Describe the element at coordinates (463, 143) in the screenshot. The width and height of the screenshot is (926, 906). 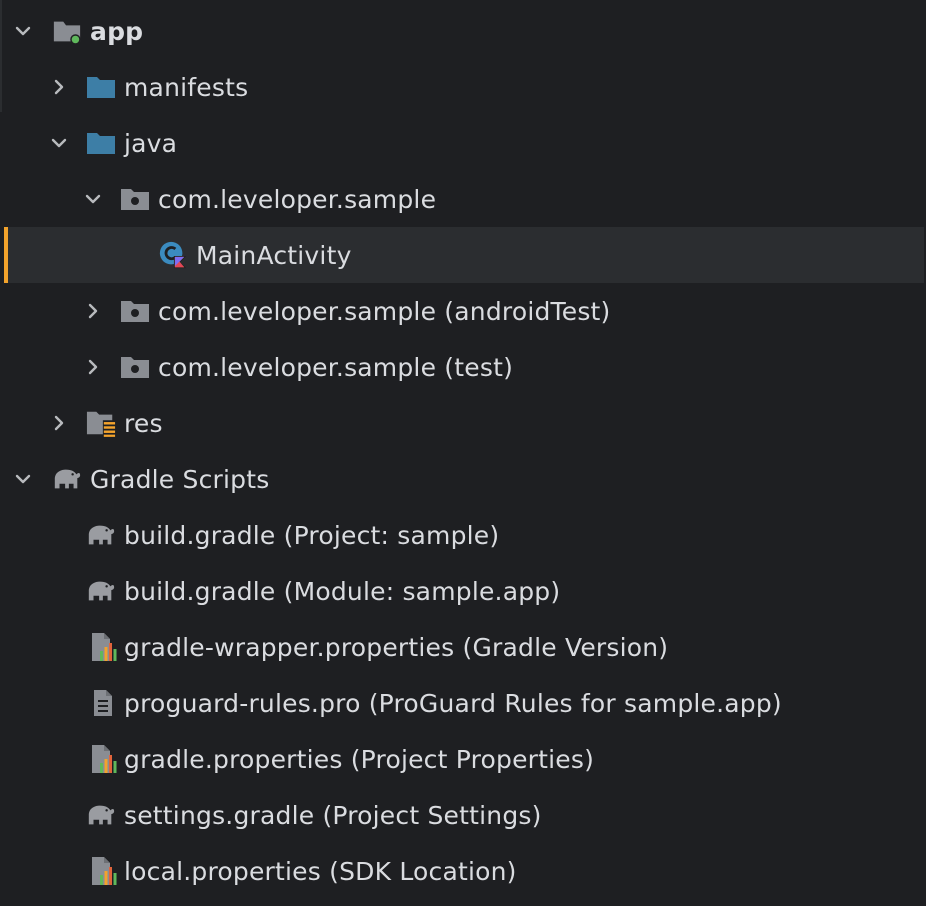
I see `tree-row-java: java` at that location.